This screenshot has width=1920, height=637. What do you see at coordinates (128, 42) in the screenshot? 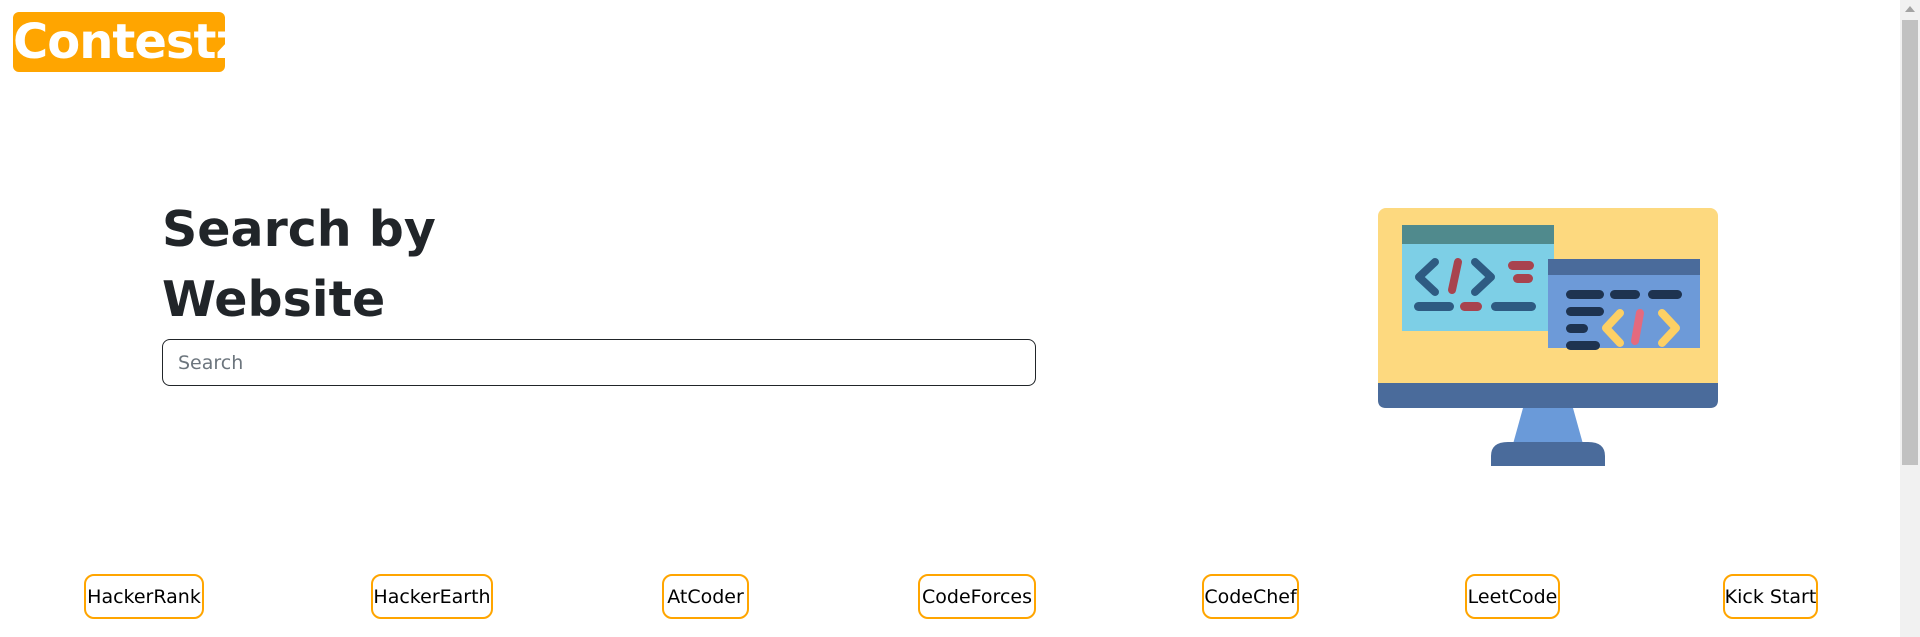
I see `brand-logo: Contestz` at bounding box center [128, 42].